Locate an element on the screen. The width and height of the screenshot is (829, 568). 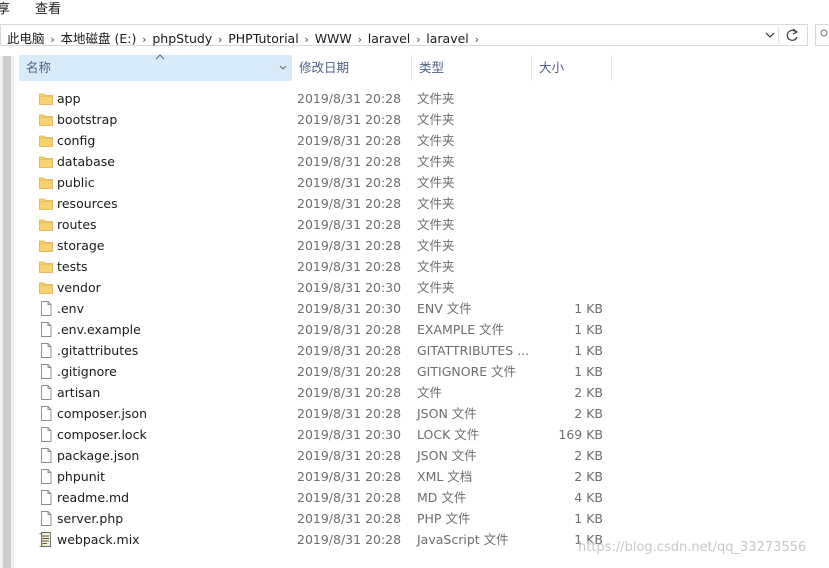
file-name: artisan is located at coordinates (79, 392).